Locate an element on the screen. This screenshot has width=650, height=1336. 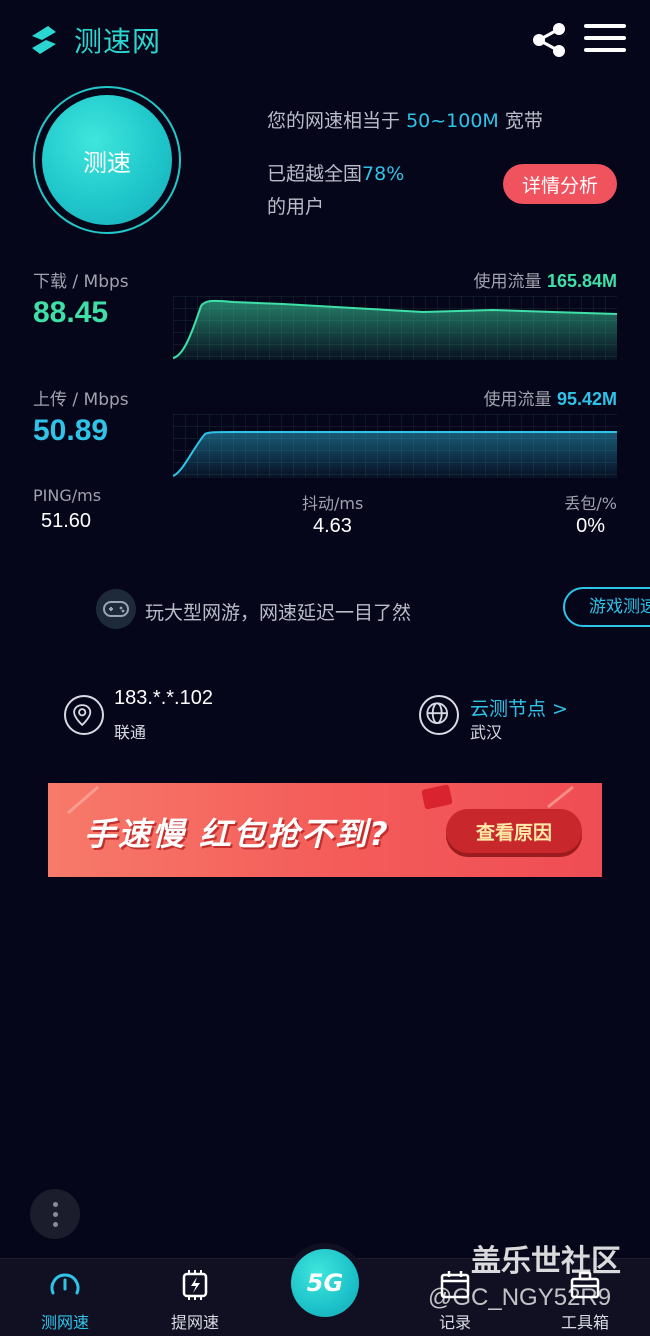
location-pin-icon is located at coordinates (84, 715).